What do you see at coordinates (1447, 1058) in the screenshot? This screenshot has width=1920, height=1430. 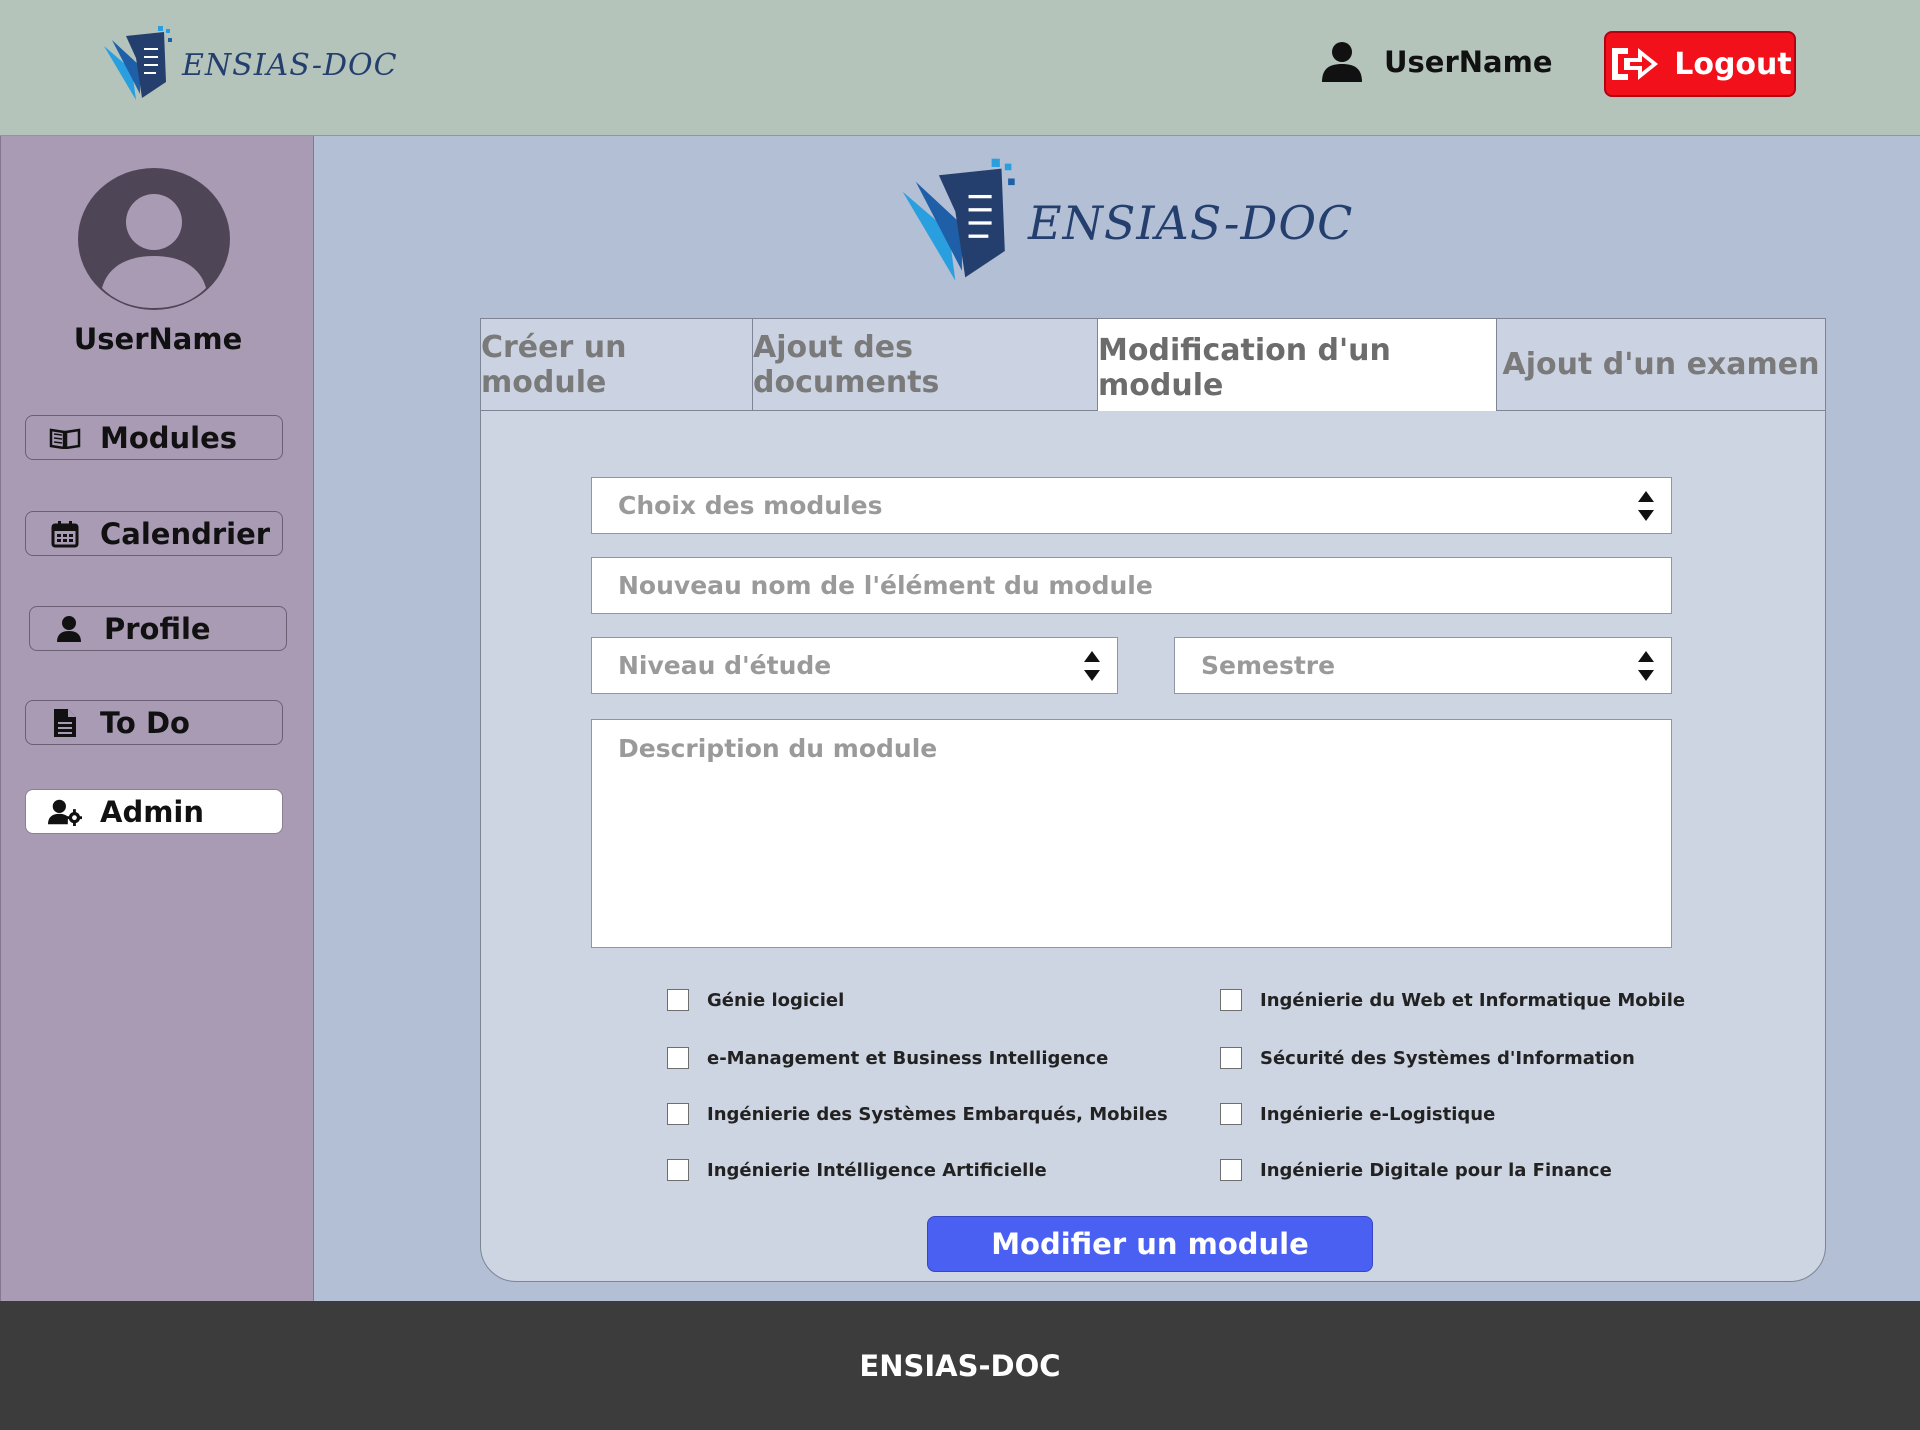 I see `filiere-label: Sécurité des Systèmes d'Information` at bounding box center [1447, 1058].